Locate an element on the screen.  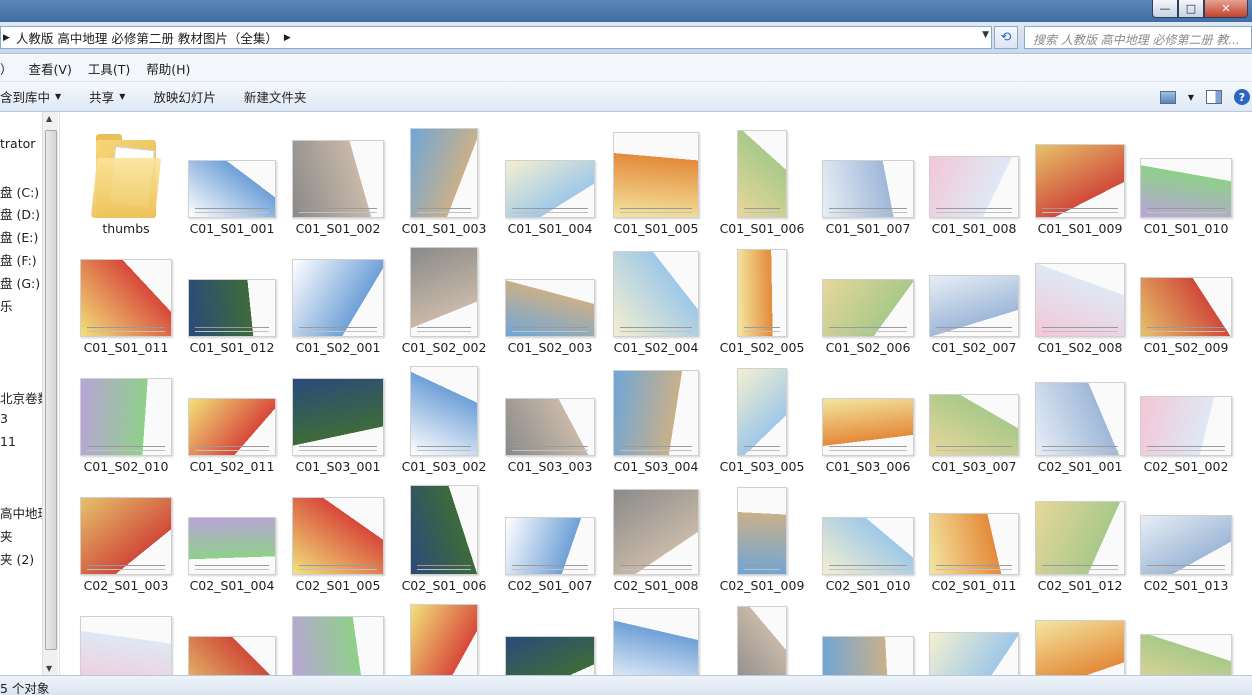
file-item: C01_S01_006 is located at coordinates (762, 177).